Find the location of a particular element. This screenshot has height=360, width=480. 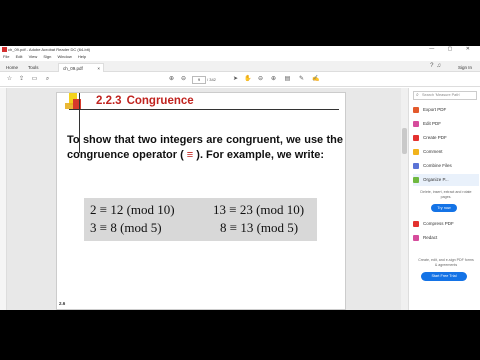

tools-search-input: ⌕ Search 'Measure Path' is located at coordinates (445, 95).